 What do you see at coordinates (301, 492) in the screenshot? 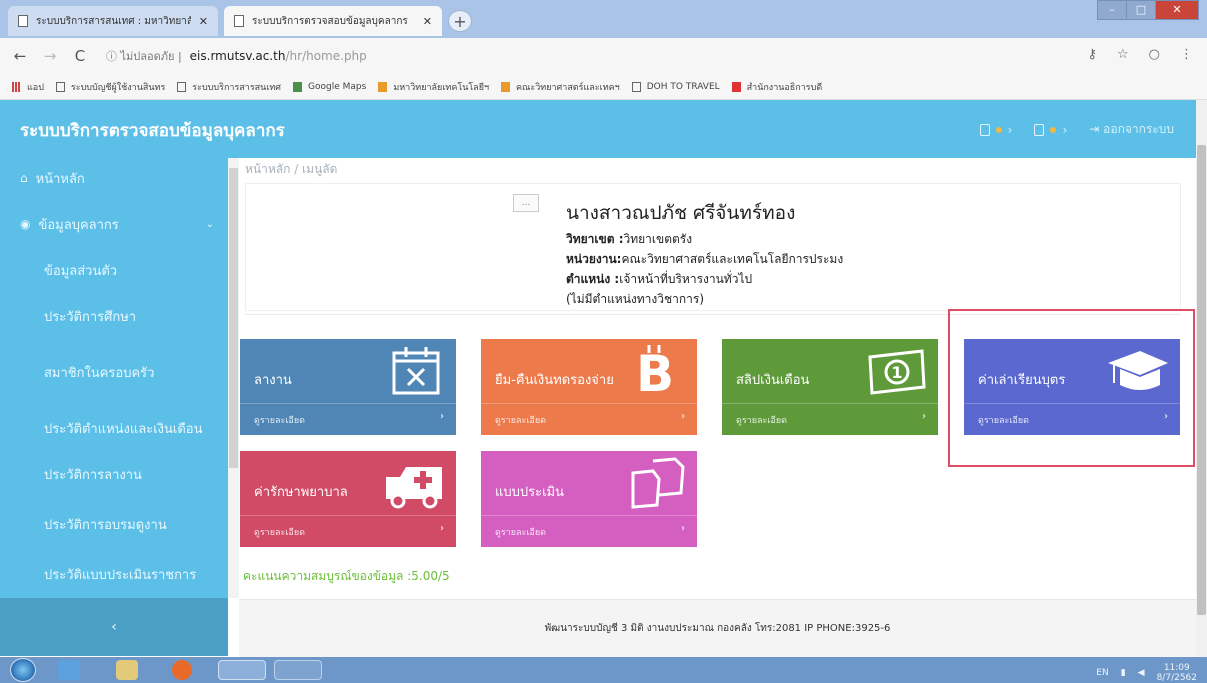
I see `tile-label: ค่ารักษาพยาบาล` at bounding box center [301, 492].